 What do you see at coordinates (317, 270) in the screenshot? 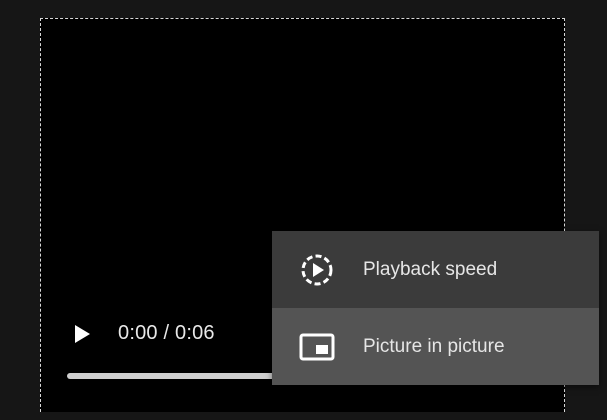
I see `playback-speed-icon` at bounding box center [317, 270].